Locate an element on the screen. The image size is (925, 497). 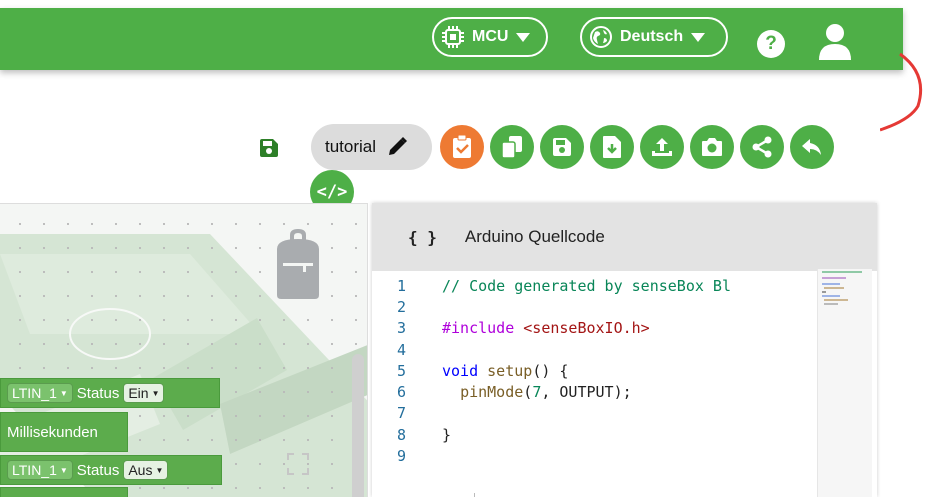
line-number: 9 is located at coordinates (401, 456).